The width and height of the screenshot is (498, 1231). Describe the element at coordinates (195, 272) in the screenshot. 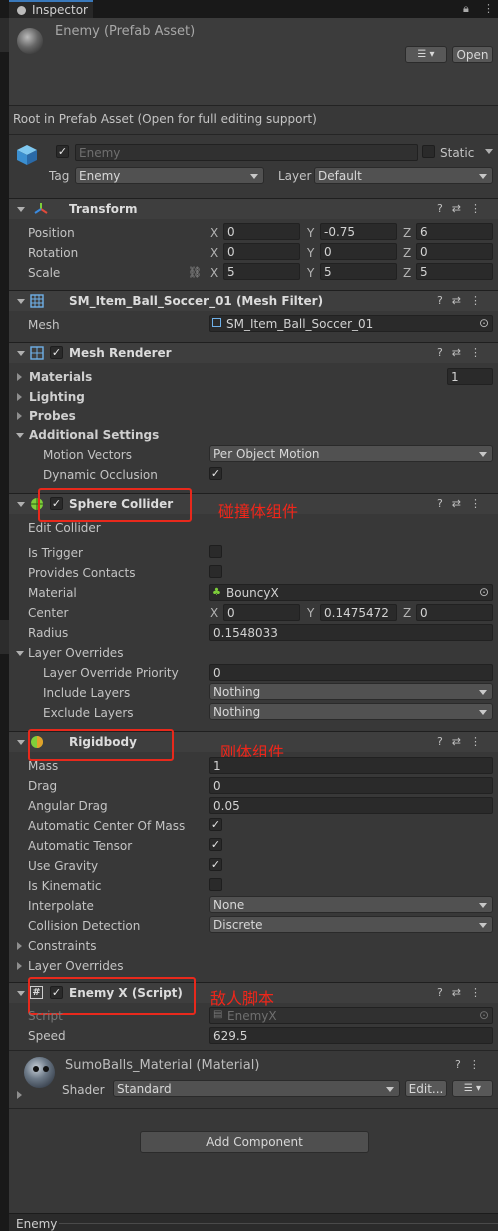

I see `link-icon: ⛓` at that location.